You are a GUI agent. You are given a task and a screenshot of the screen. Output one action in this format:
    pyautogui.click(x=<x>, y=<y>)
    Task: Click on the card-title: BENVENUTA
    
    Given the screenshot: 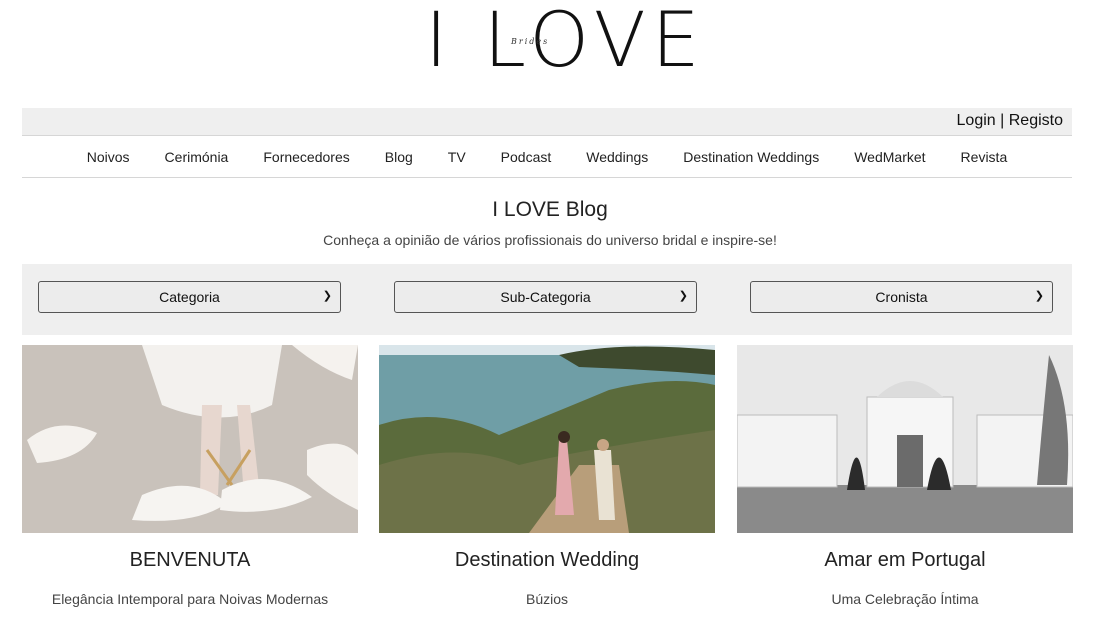 What is the action you would take?
    pyautogui.click(x=190, y=560)
    